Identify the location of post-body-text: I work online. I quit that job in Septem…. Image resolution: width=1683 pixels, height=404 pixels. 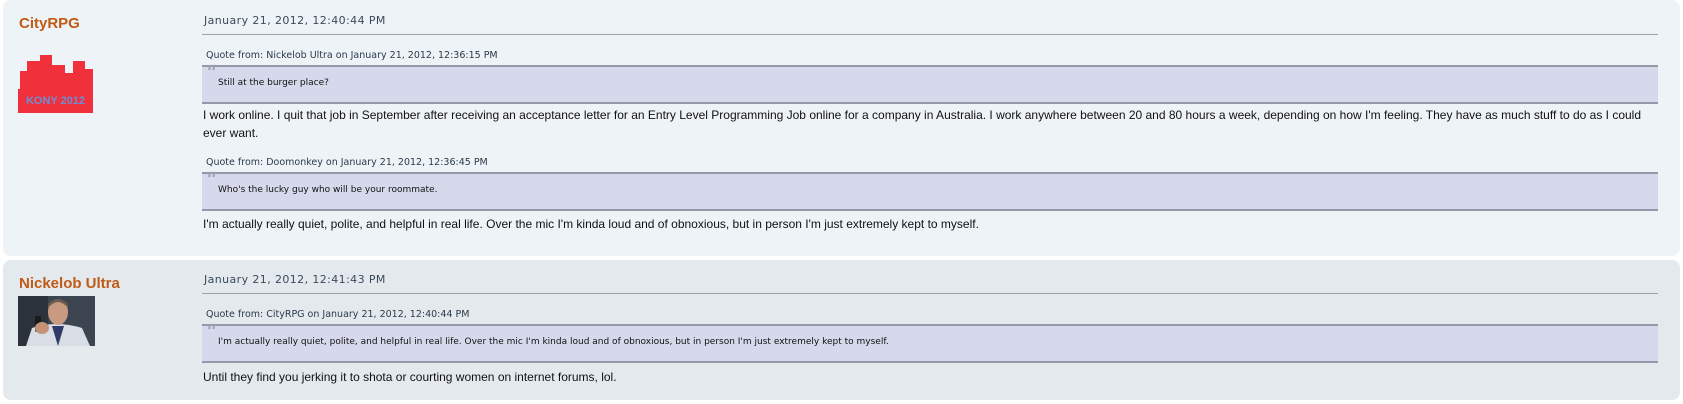
(922, 124).